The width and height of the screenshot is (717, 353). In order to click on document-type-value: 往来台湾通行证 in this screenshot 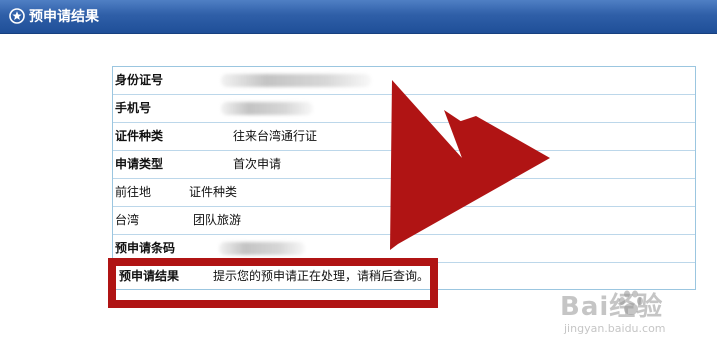, I will do `click(275, 136)`.